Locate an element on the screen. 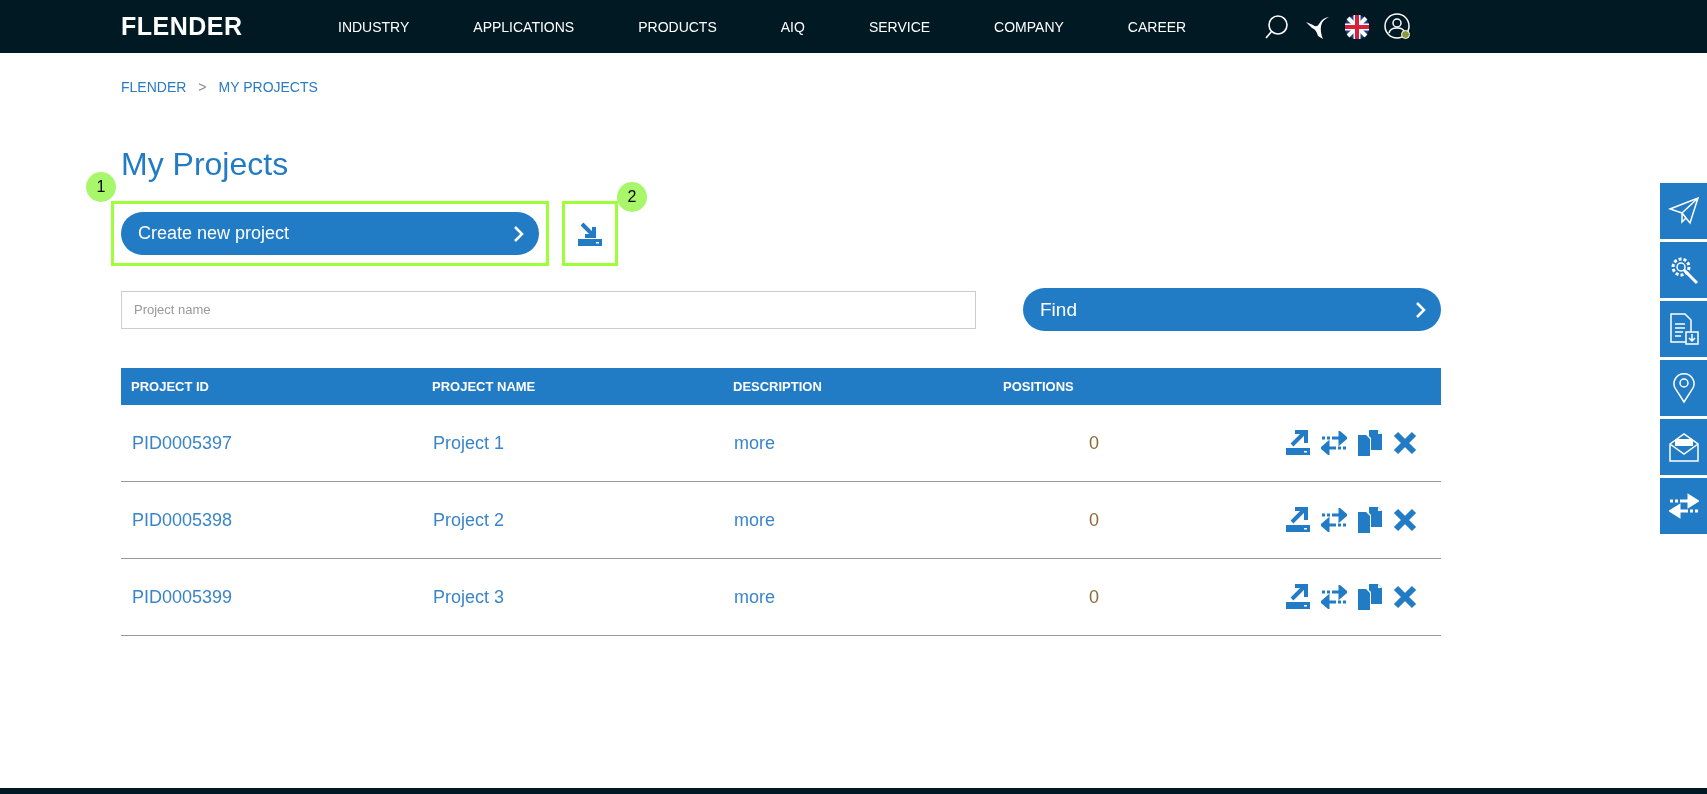 This screenshot has height=794, width=1707. project-name-field: Project name is located at coordinates (548, 309).